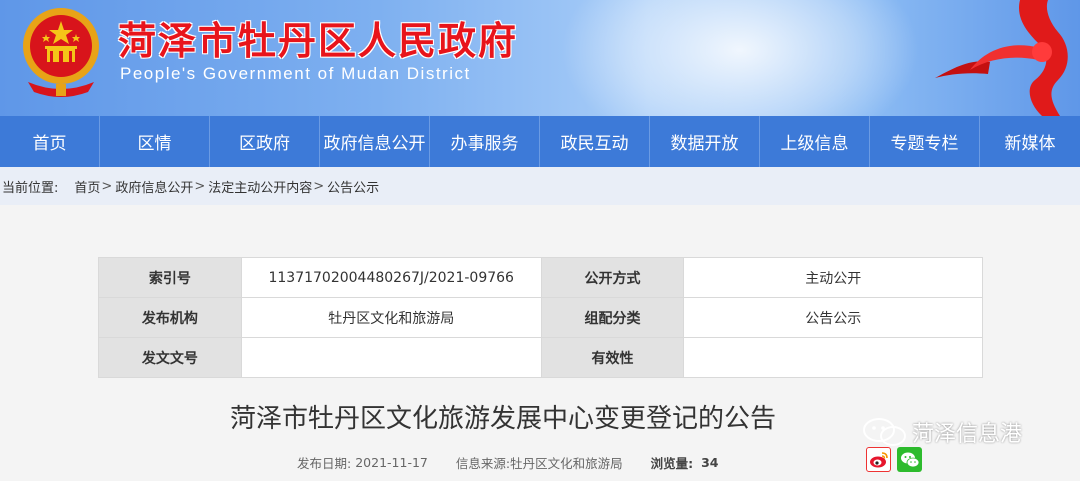 This screenshot has height=481, width=1080. What do you see at coordinates (318, 41) in the screenshot?
I see `site-title-chinese: 菏泽市牡丹区人民政府` at bounding box center [318, 41].